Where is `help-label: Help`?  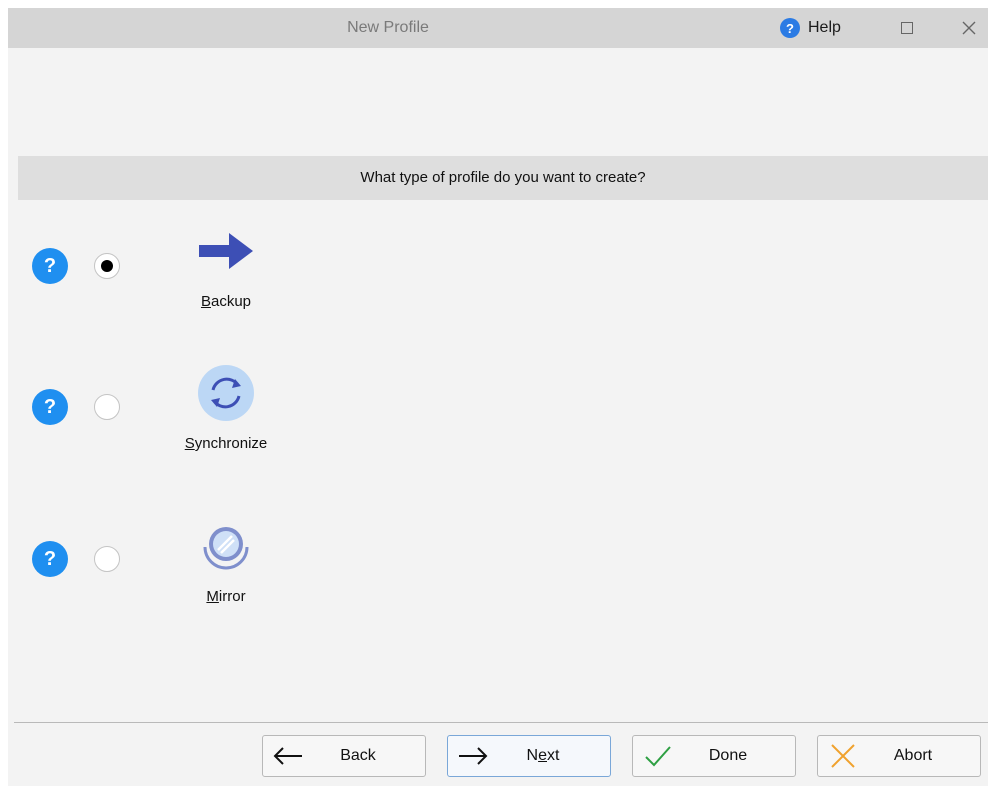
help-label: Help is located at coordinates (824, 27).